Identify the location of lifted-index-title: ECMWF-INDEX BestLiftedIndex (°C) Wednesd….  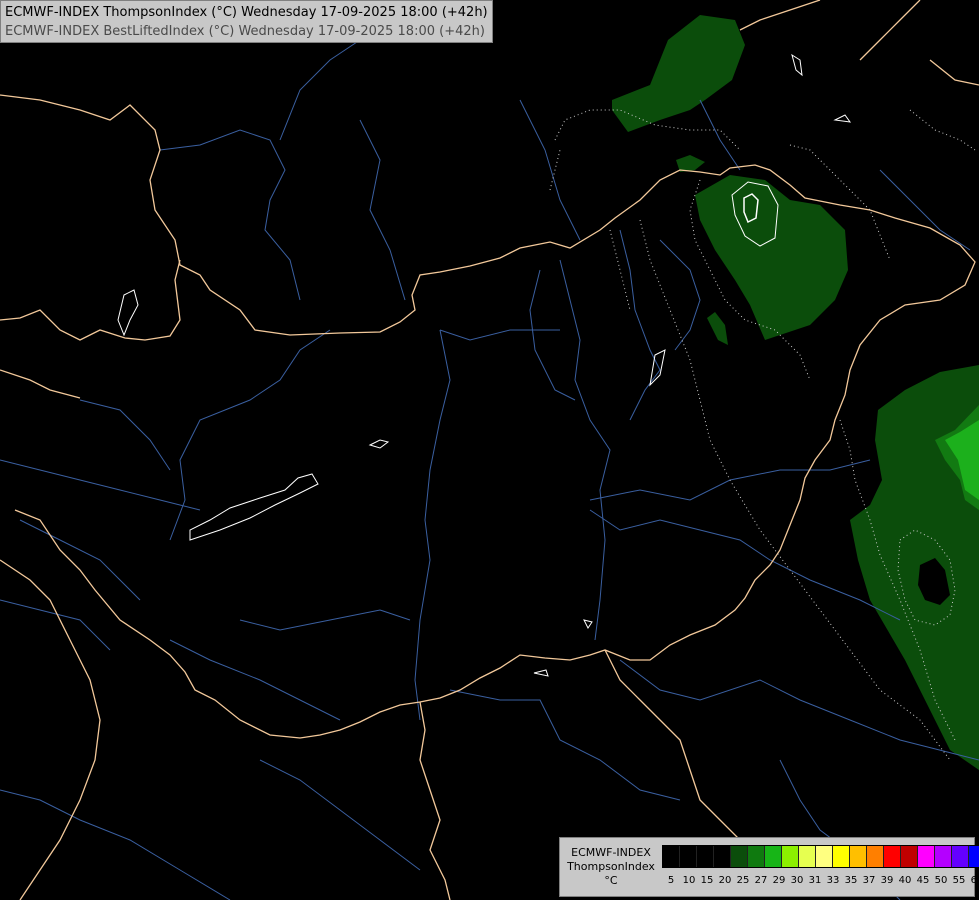
(245, 31).